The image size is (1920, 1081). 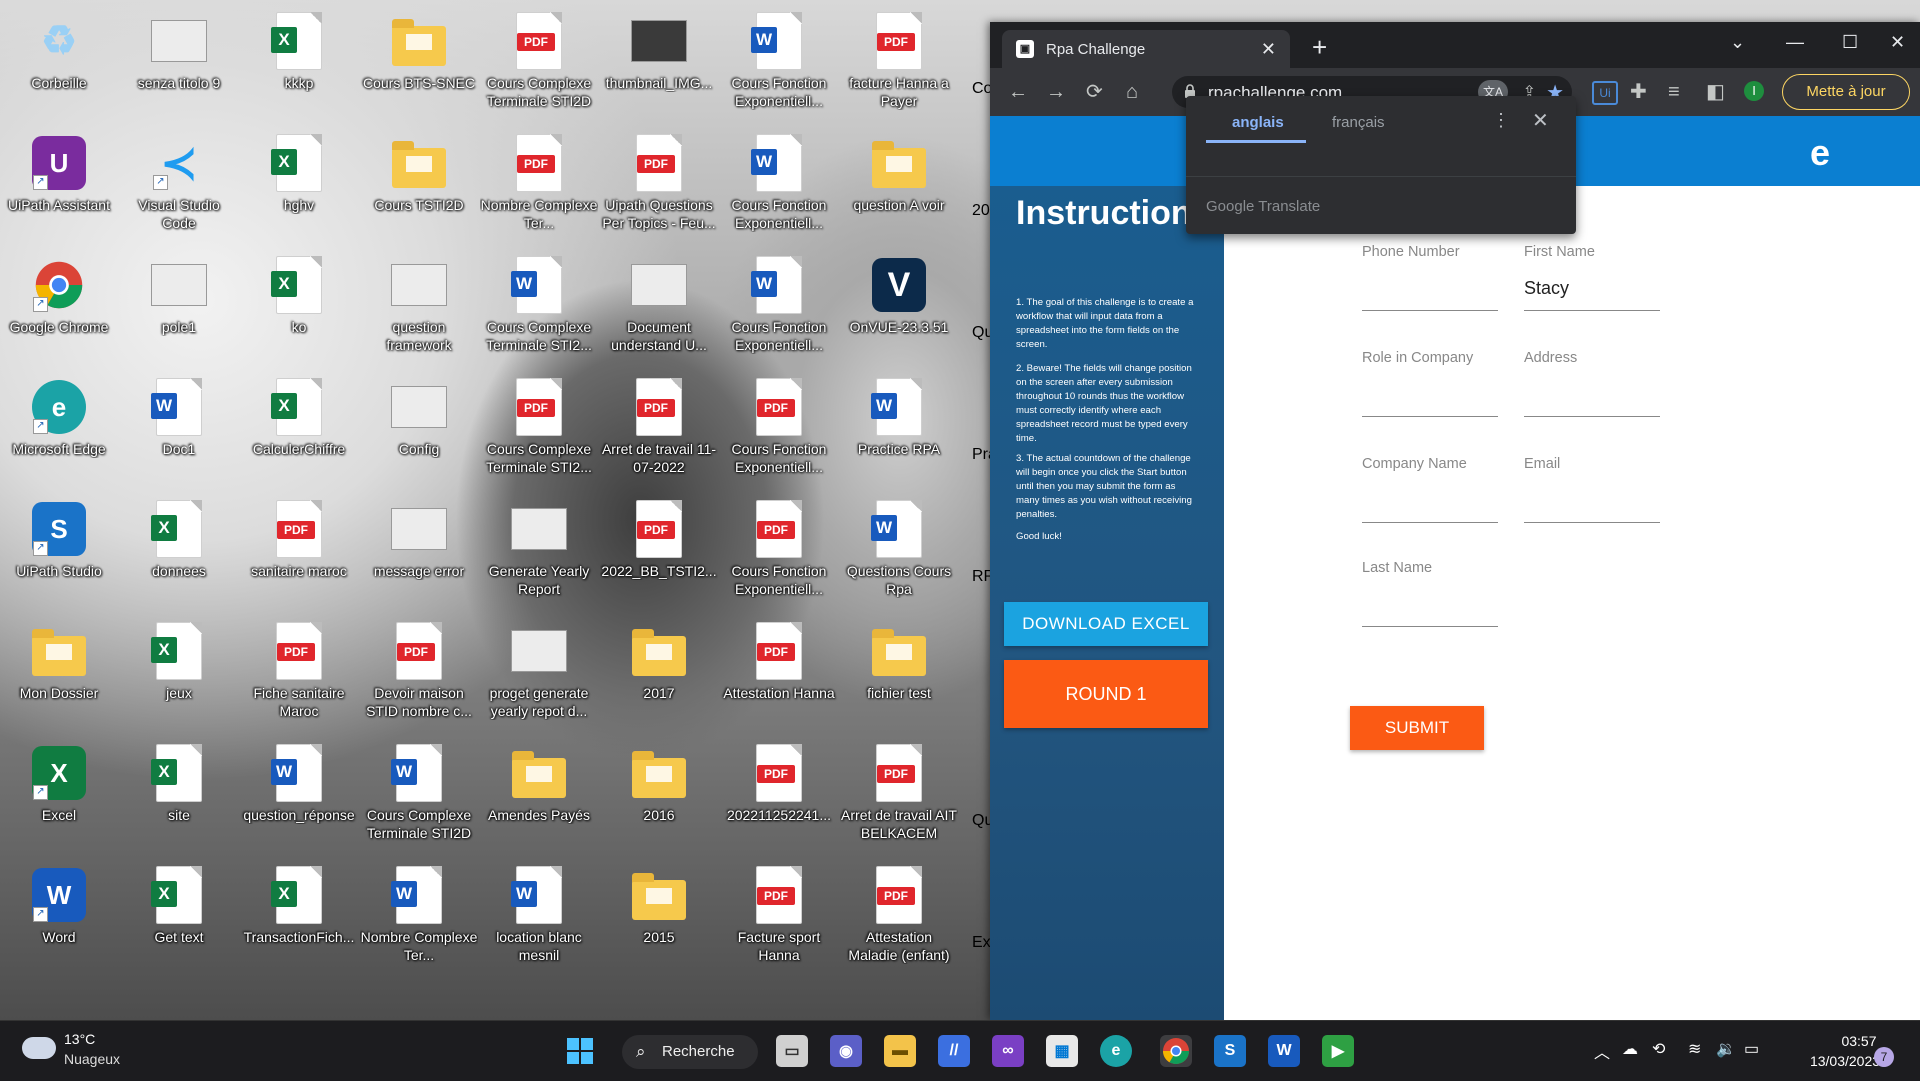 I want to click on desktop-icon-generate-yearly-report: Generate Yearly Report, so click(x=539, y=551).